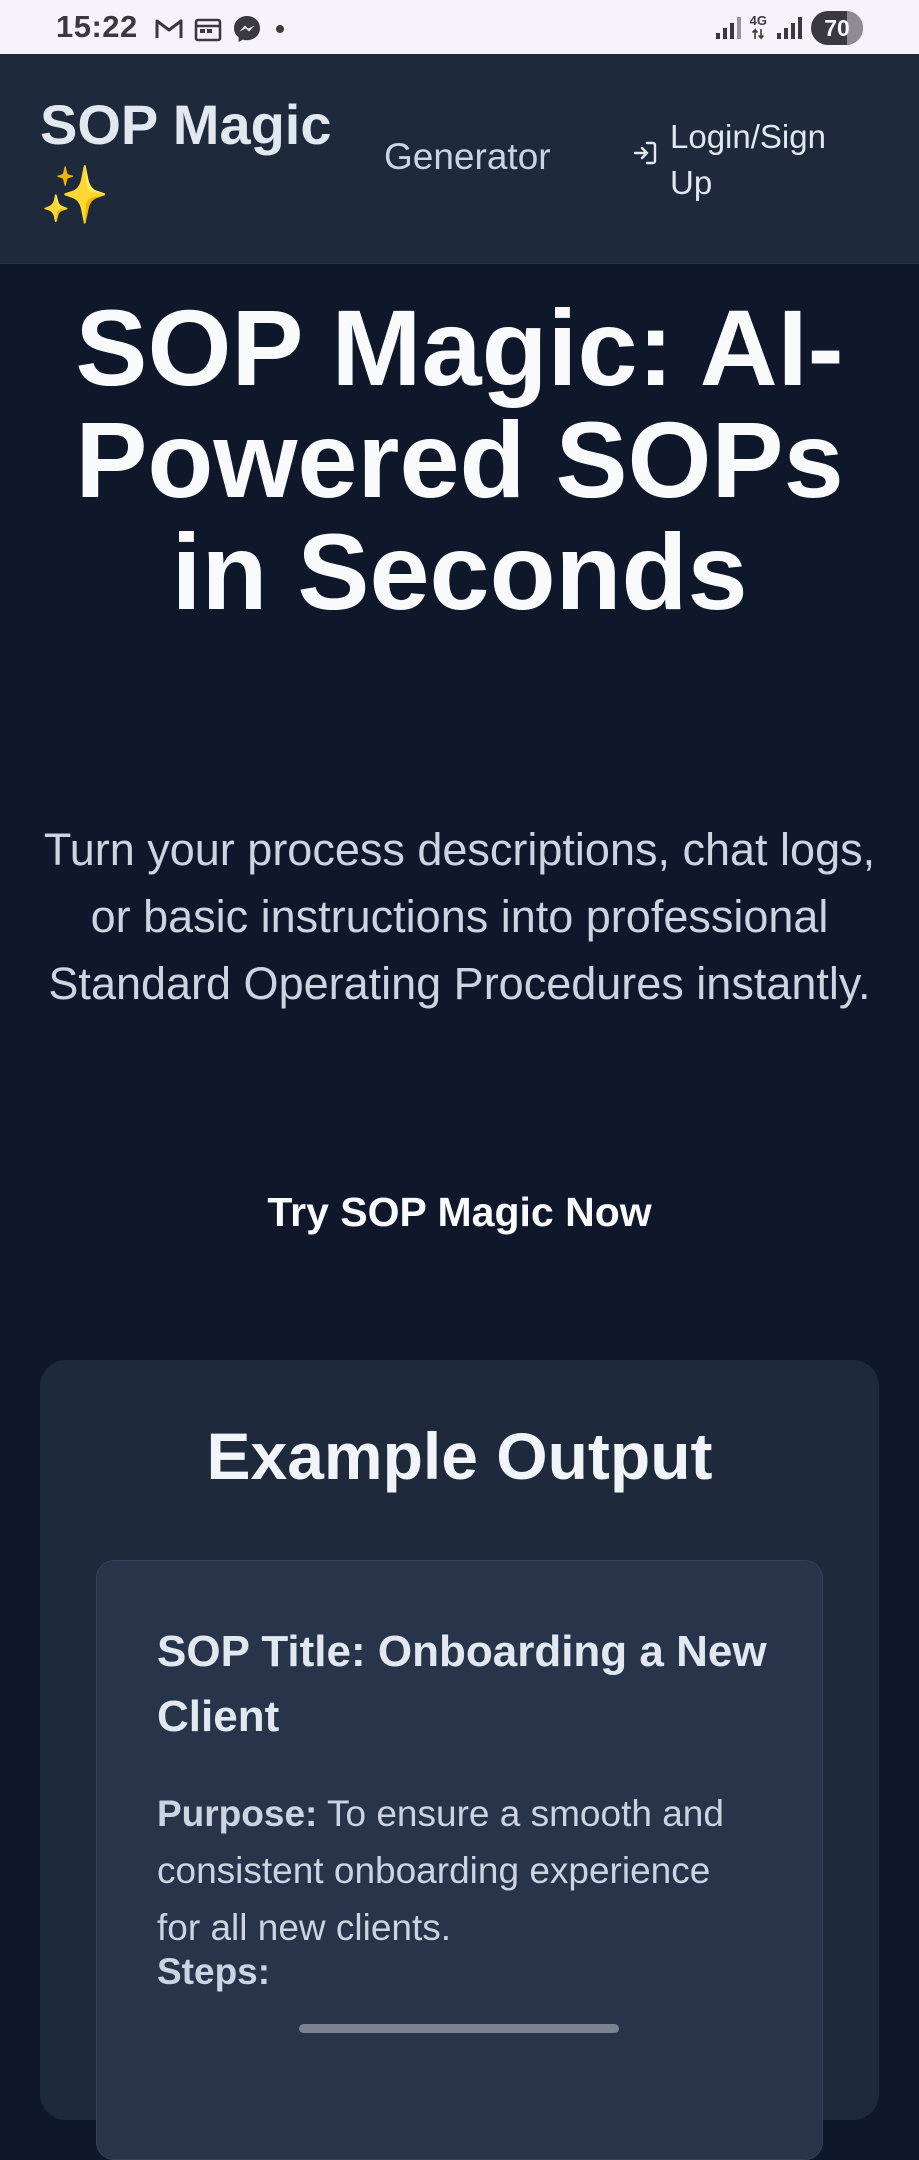 This screenshot has height=2160, width=919. What do you see at coordinates (459, 2028) in the screenshot?
I see `gesture-navigation-handle` at bounding box center [459, 2028].